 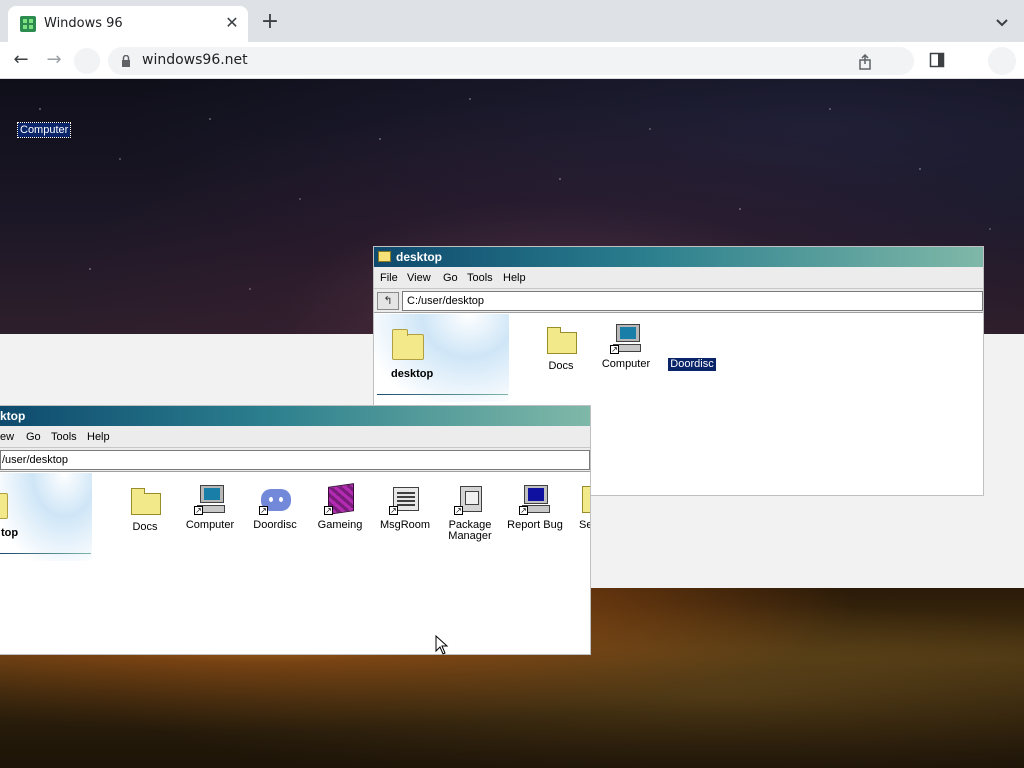 What do you see at coordinates (46, 517) in the screenshot?
I see `folder-side-panel: top` at bounding box center [46, 517].